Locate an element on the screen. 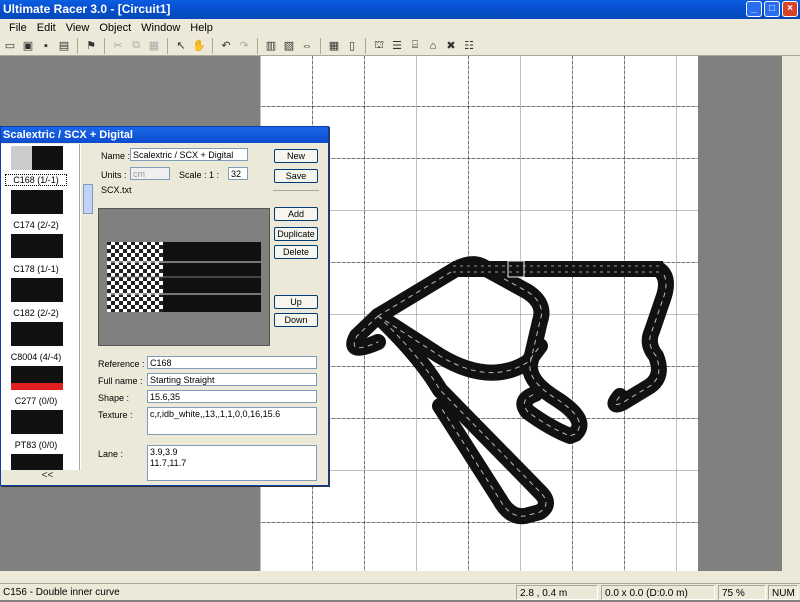  close-button: × is located at coordinates (790, 9).